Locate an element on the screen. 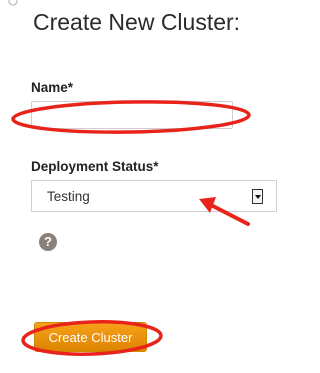  name-label: Name* is located at coordinates (52, 87).